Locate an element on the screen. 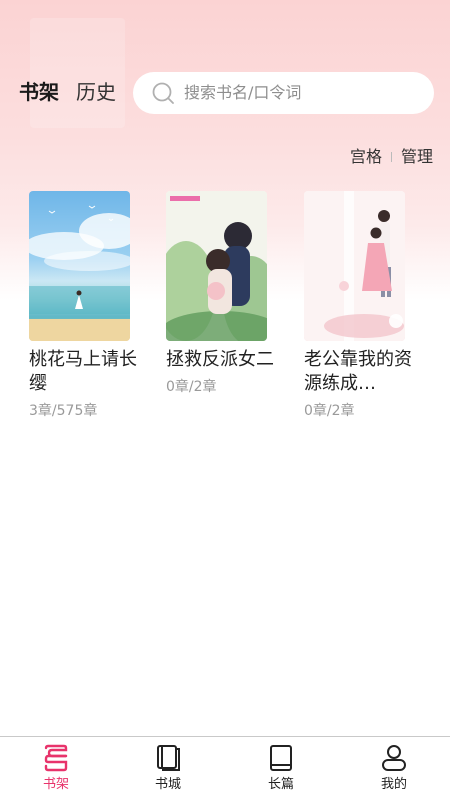 The width and height of the screenshot is (450, 800). tab-bar-profile: 我的 is located at coordinates (394, 768).